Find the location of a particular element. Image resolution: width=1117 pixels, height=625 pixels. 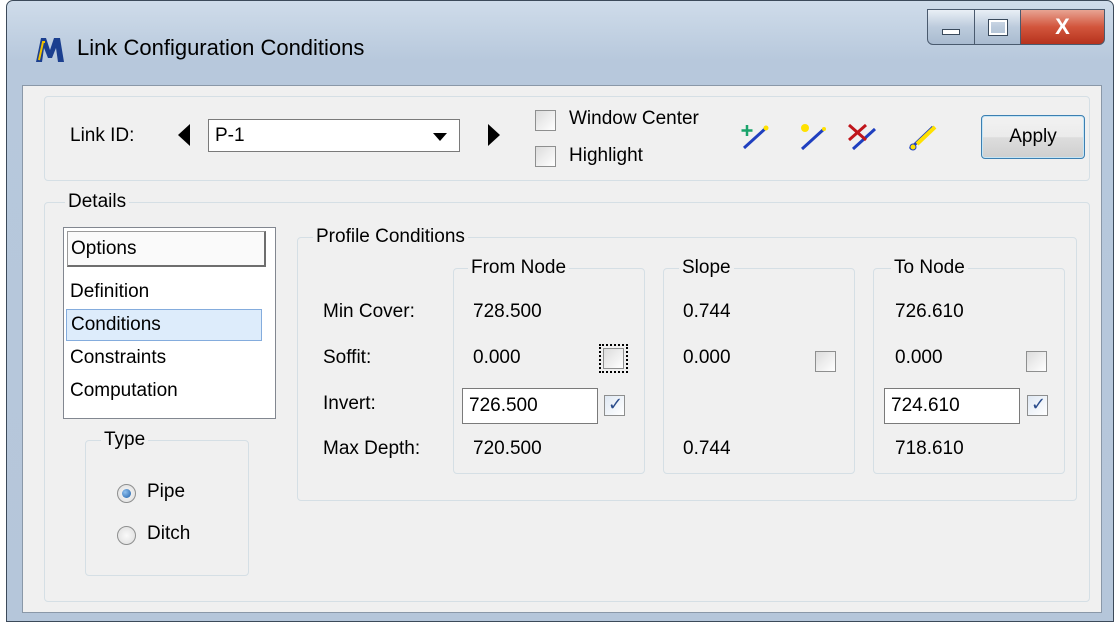

window-title: Link Configuration Conditions is located at coordinates (221, 47).